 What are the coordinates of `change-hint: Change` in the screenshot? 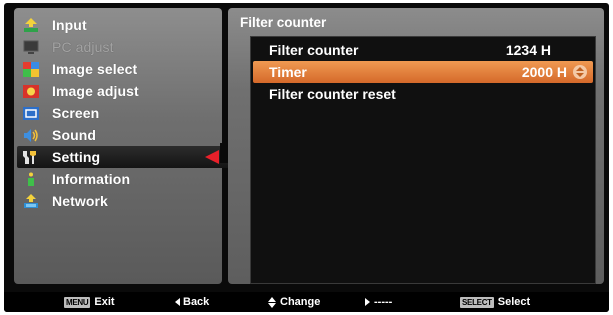 It's located at (294, 302).